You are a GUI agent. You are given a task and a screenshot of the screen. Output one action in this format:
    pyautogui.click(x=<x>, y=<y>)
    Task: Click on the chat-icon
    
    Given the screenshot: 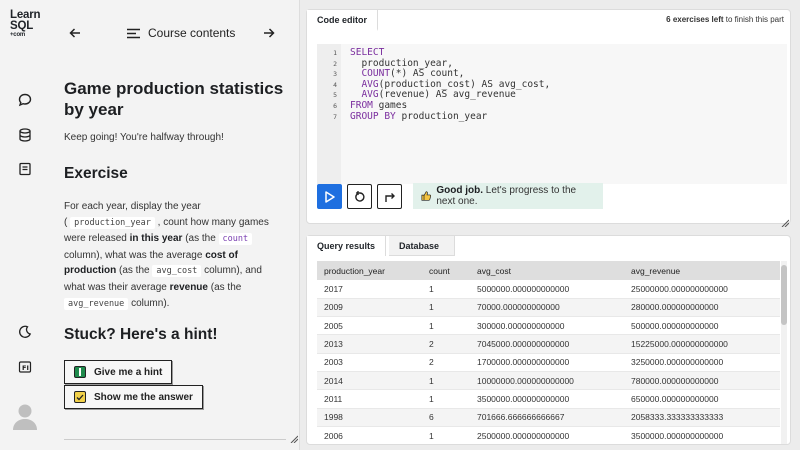 What is the action you would take?
    pyautogui.click(x=25, y=100)
    